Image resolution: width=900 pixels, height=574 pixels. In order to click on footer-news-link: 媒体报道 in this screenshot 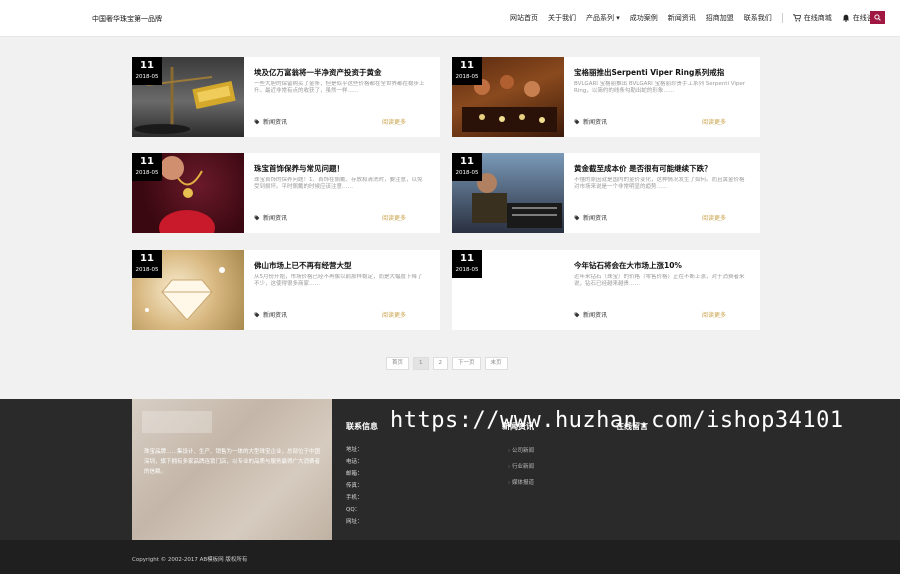, I will do `click(521, 483)`.